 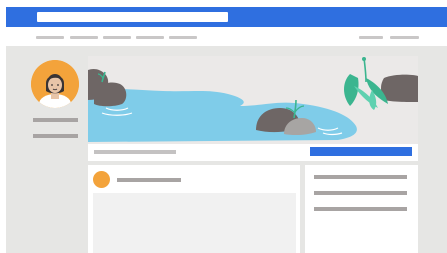 I want to click on side-panel, so click(x=361, y=209).